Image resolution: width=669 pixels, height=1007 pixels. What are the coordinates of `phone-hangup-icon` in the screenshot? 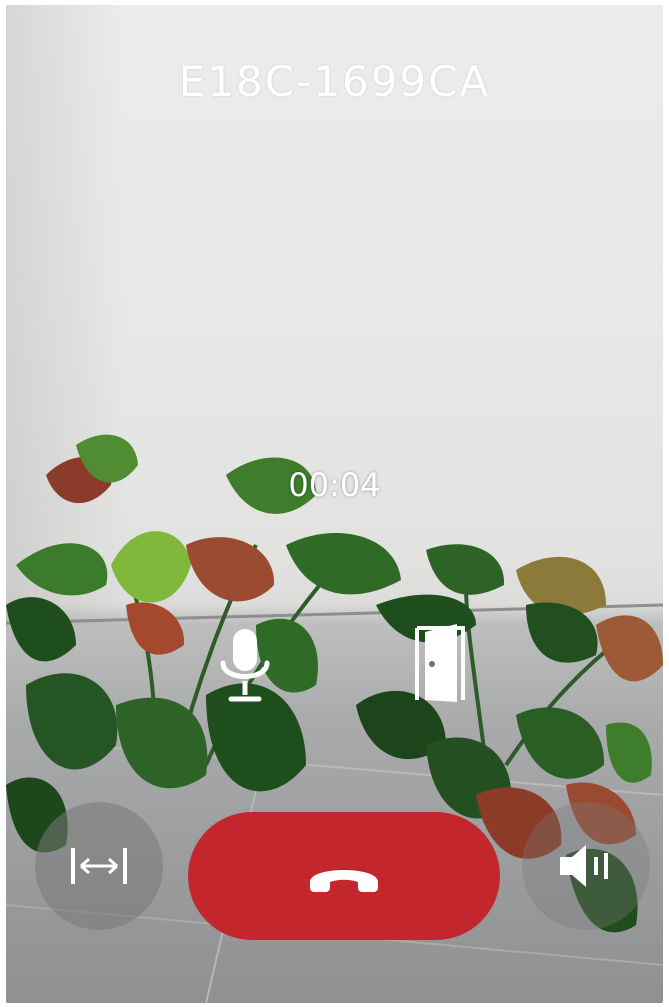 It's located at (344, 881).